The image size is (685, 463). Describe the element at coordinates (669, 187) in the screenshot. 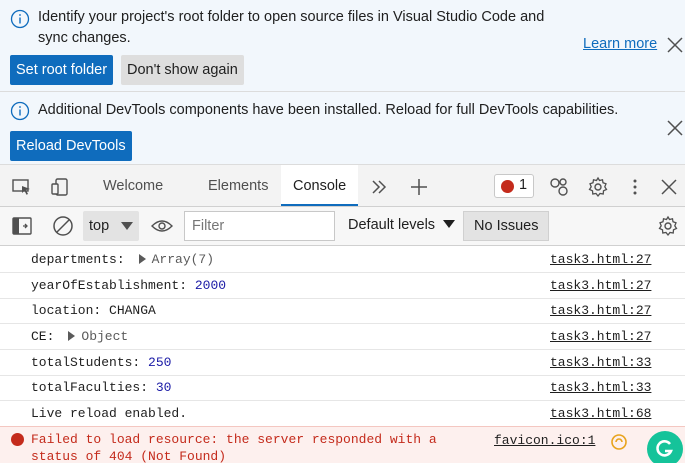

I see `close-devtools-icon` at that location.